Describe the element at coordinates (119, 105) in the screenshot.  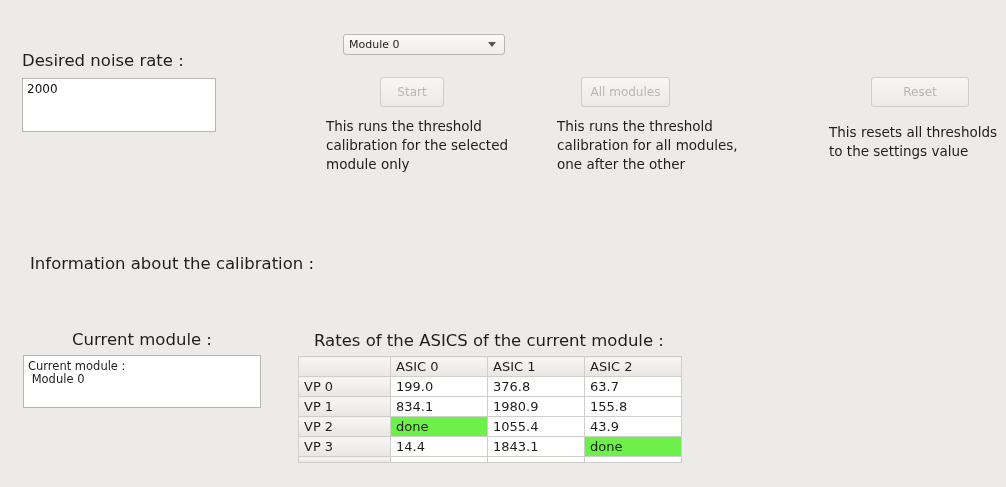
I see `noise-rate-field: 2000` at that location.